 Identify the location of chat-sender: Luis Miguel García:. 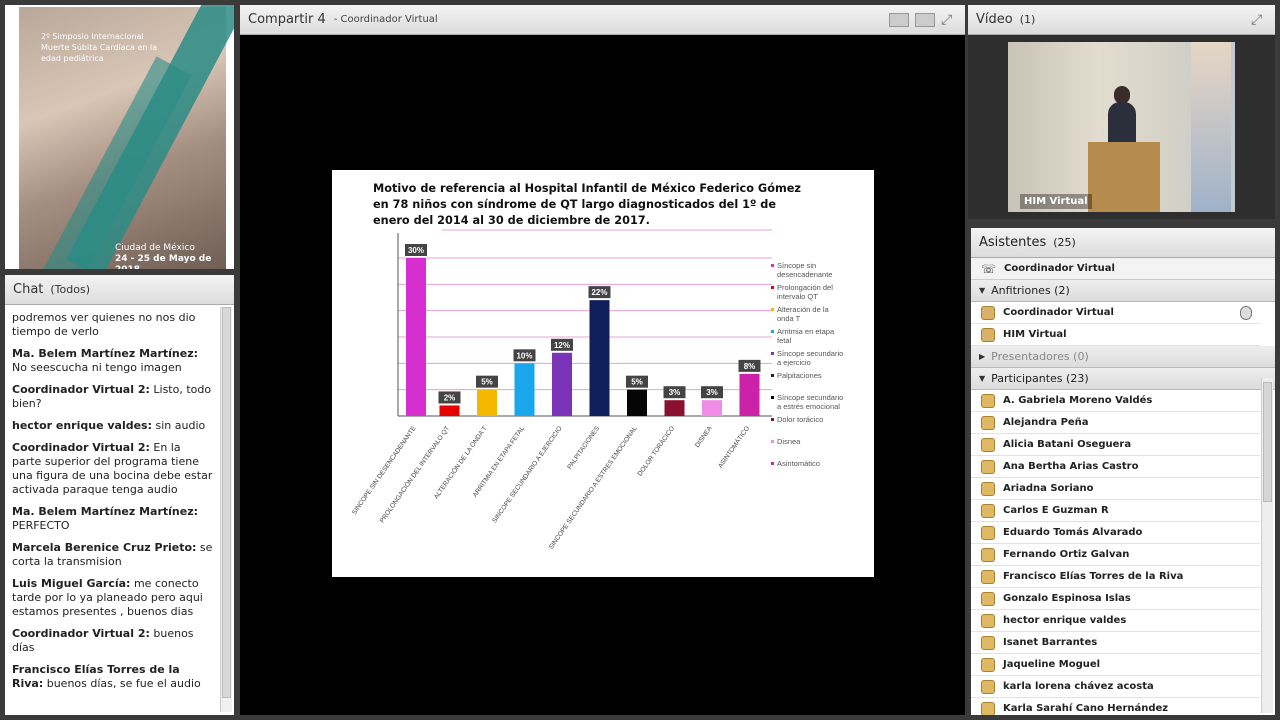
(71, 583).